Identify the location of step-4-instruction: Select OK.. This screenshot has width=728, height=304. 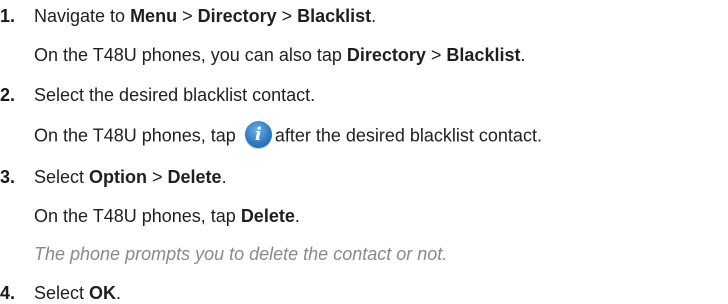
(77, 293).